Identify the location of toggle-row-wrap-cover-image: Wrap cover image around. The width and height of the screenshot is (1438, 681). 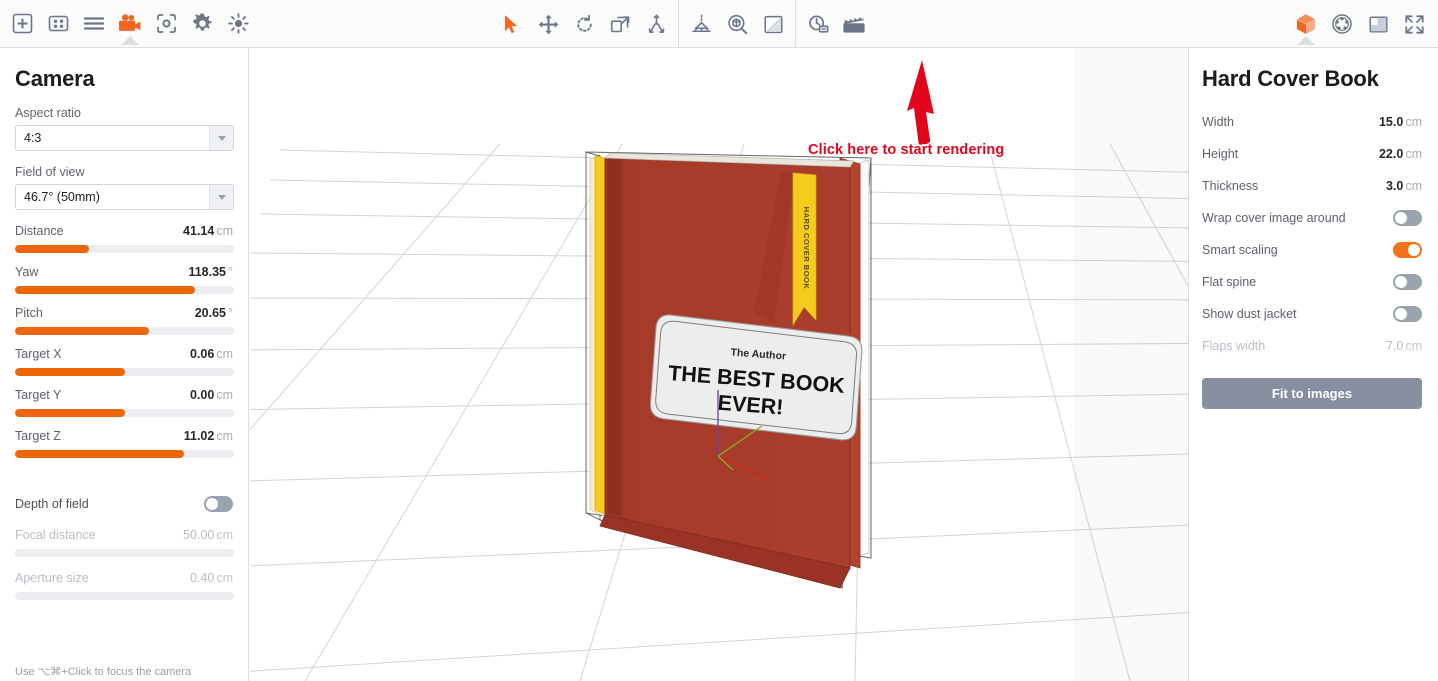
(1312, 218).